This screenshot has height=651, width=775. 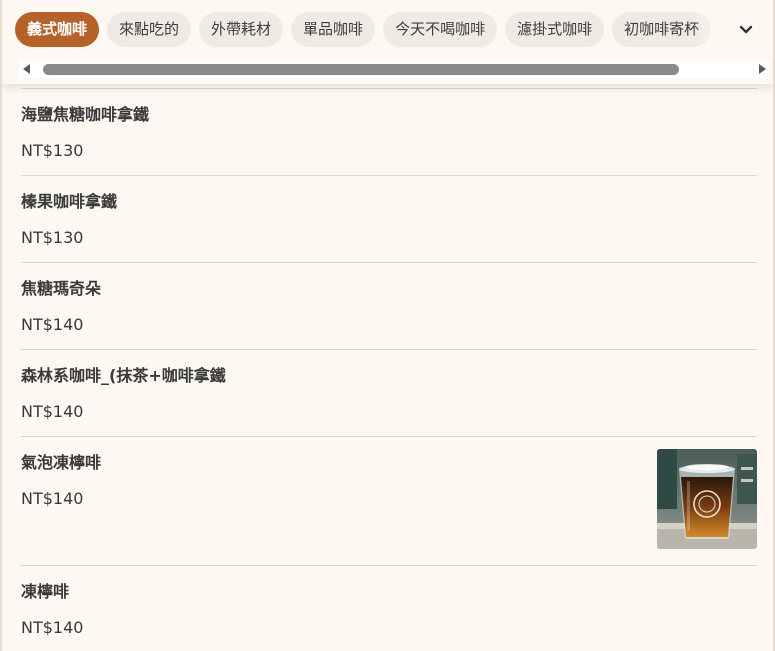 I want to click on menu-item: 森林系咖啡_(抹茶+咖啡拿鐵 NT$140, so click(x=389, y=392).